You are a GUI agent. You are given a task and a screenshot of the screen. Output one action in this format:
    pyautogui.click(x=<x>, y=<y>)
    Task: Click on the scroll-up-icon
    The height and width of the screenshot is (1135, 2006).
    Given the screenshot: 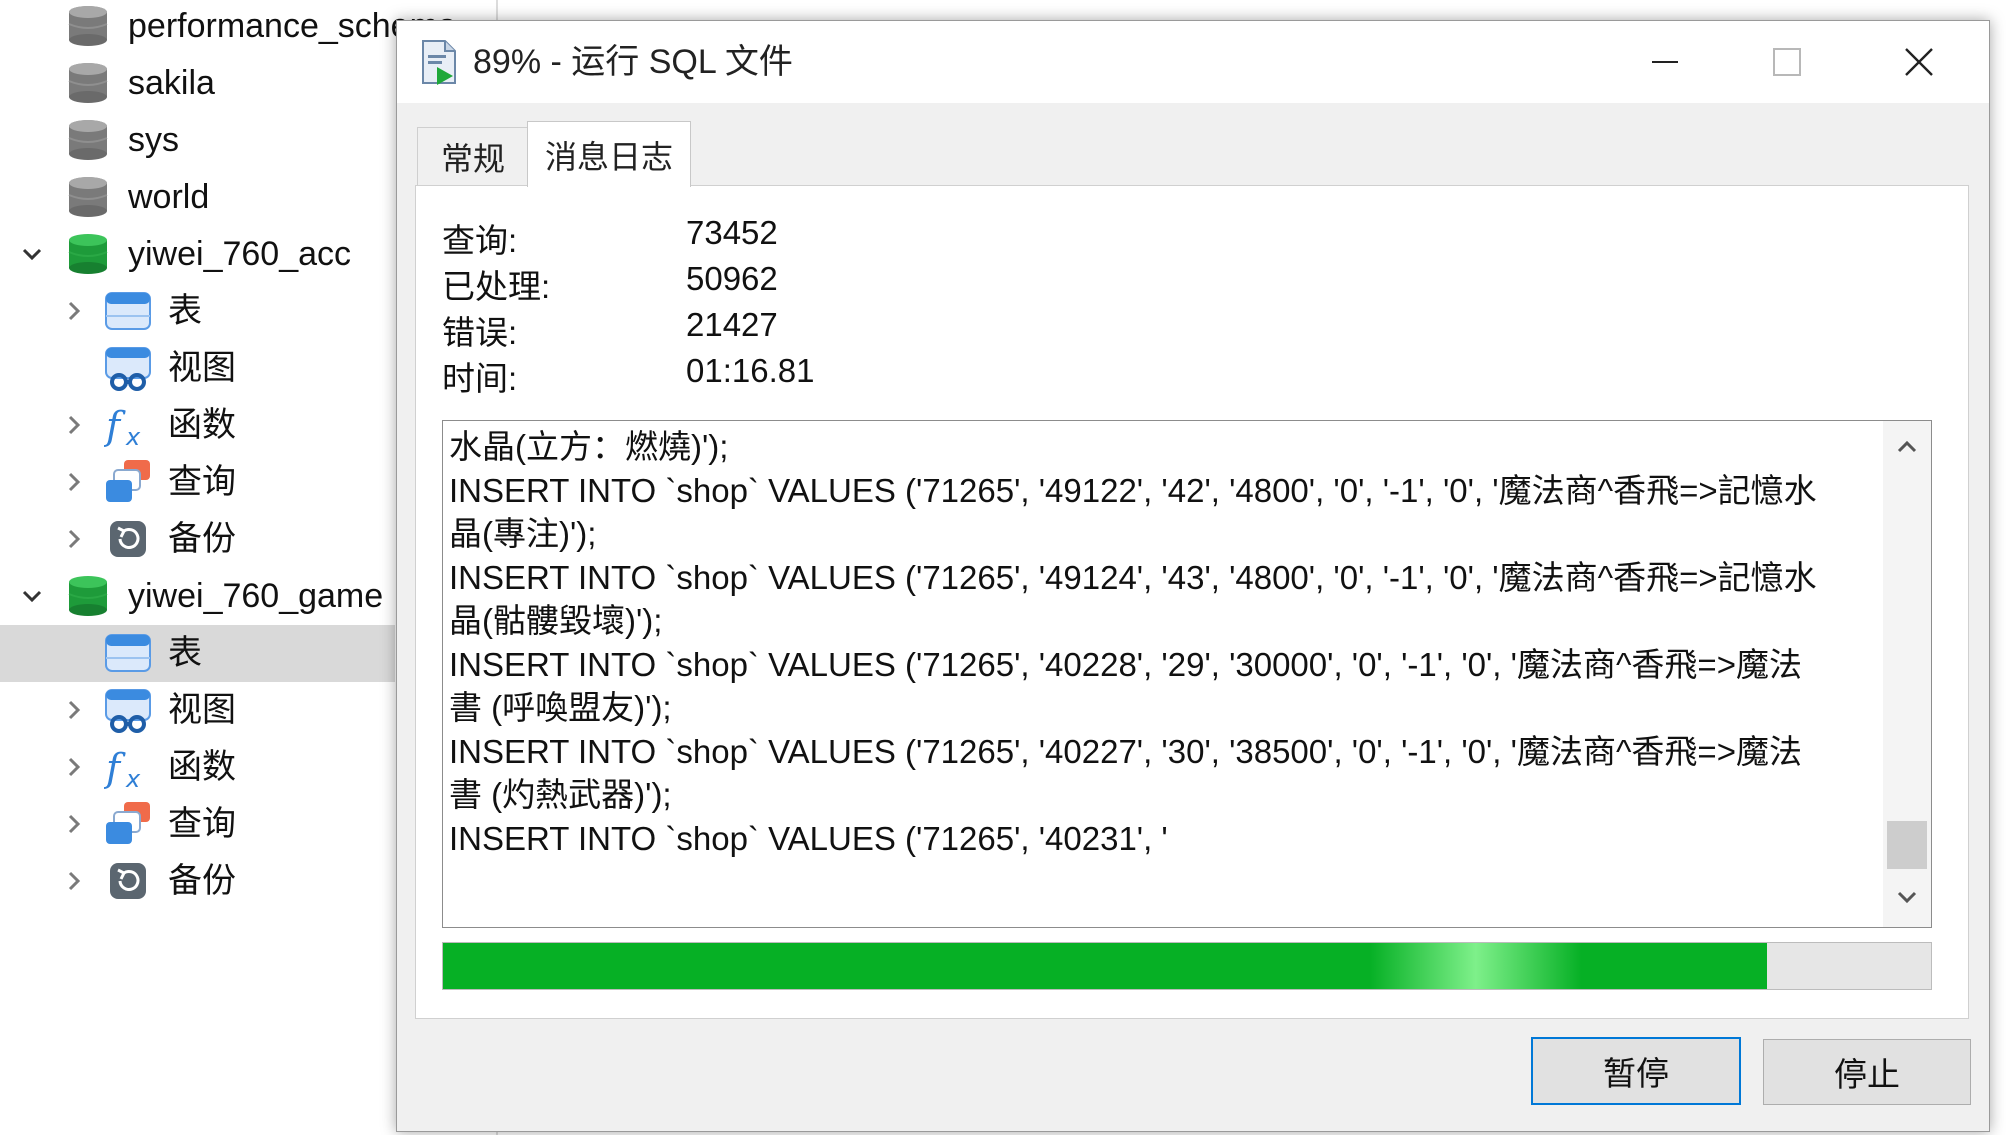 What is the action you would take?
    pyautogui.click(x=1907, y=447)
    